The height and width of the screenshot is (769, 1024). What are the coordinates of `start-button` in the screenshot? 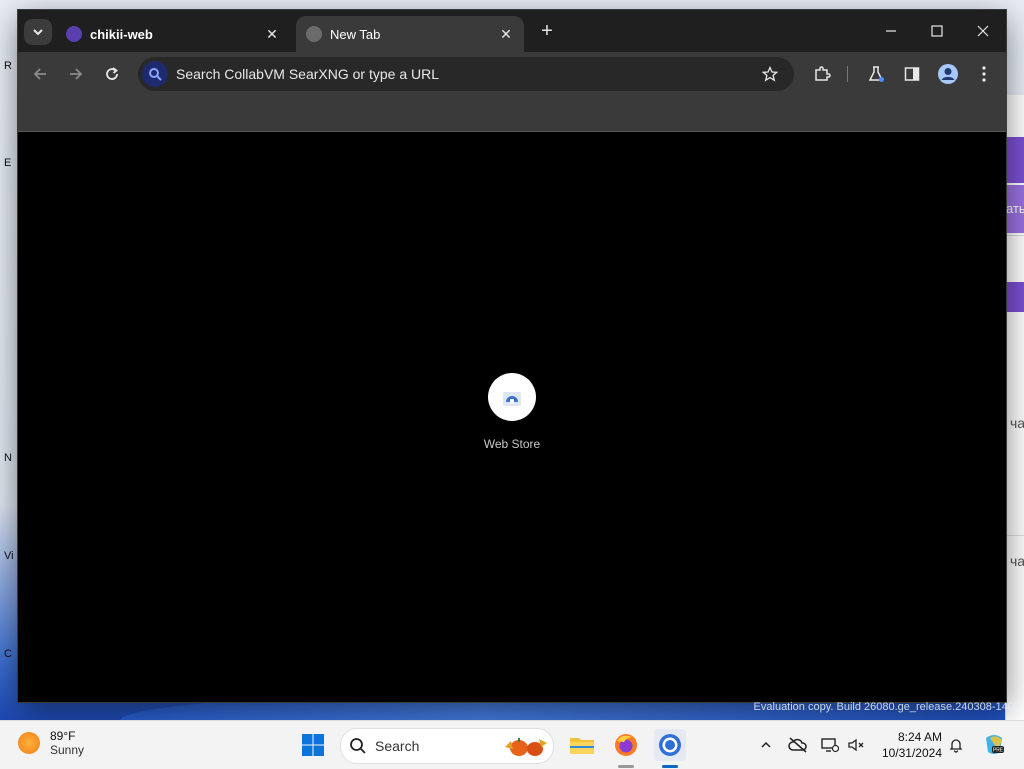 It's located at (313, 745).